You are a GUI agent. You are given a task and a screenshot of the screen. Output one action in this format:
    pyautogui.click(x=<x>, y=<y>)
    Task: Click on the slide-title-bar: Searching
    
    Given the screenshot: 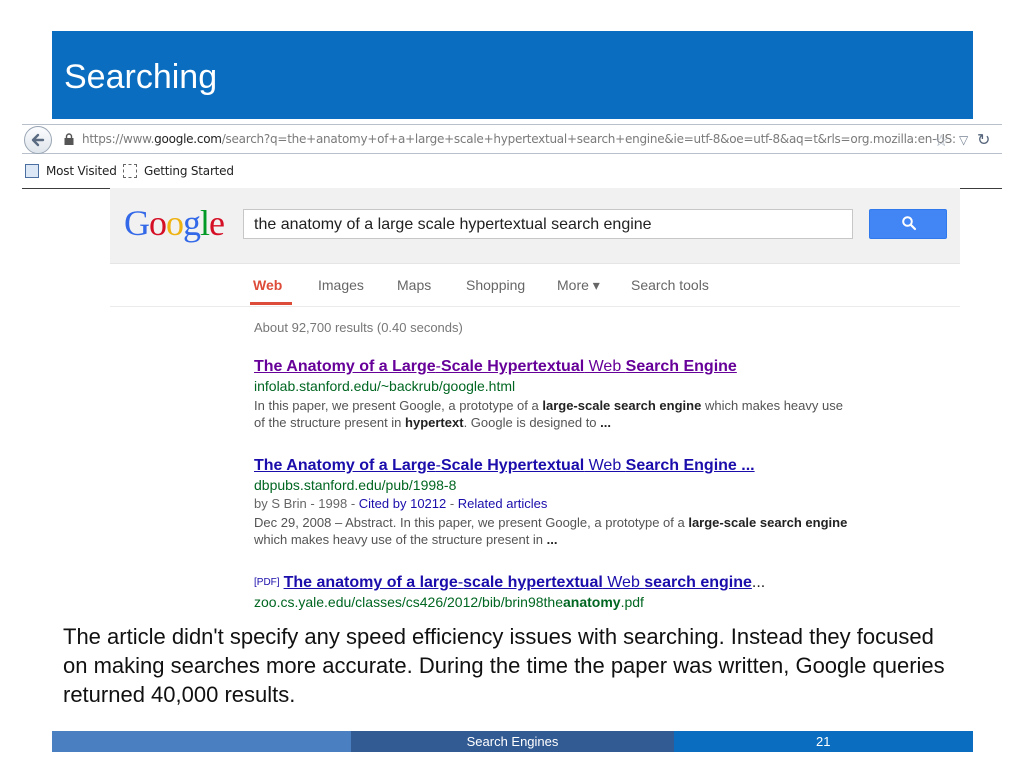 What is the action you would take?
    pyautogui.click(x=512, y=75)
    